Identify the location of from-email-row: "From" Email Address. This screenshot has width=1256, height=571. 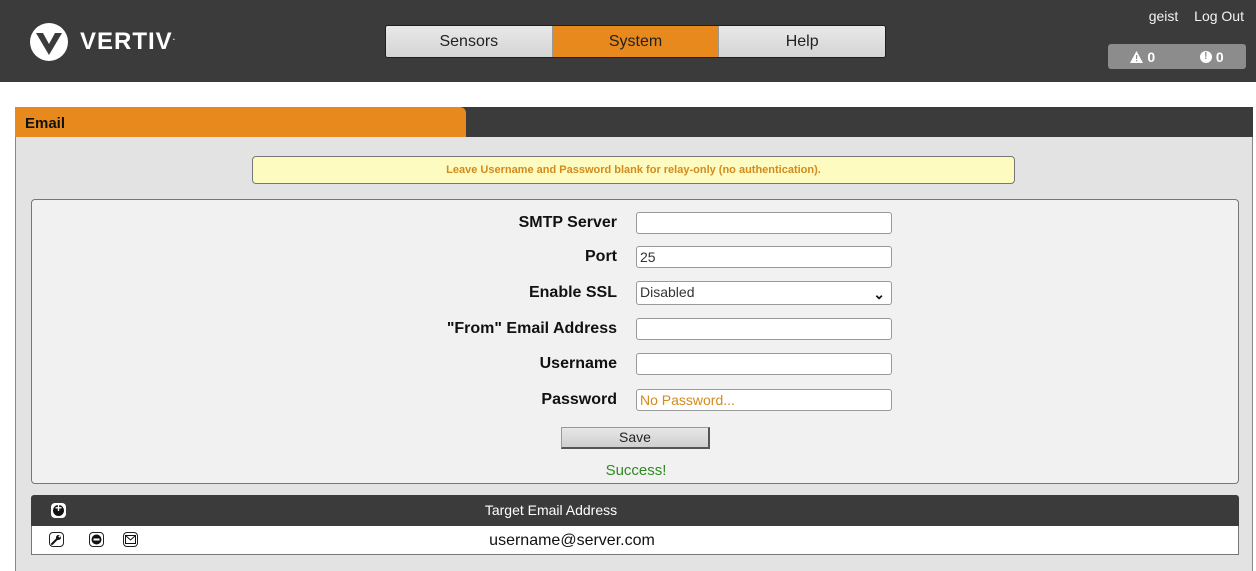
(636, 329).